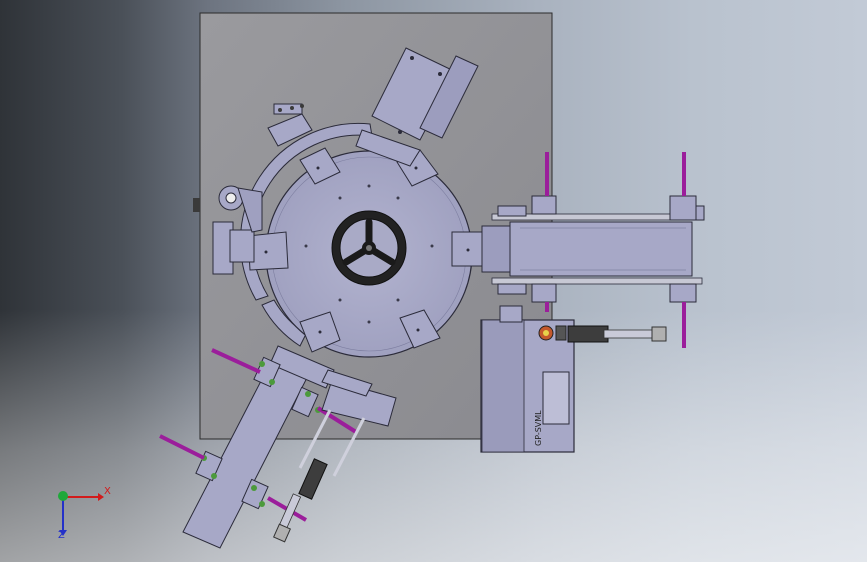  What do you see at coordinates (300, 500) in the screenshot?
I see `pneumatic-cylinder-lower` at bounding box center [300, 500].